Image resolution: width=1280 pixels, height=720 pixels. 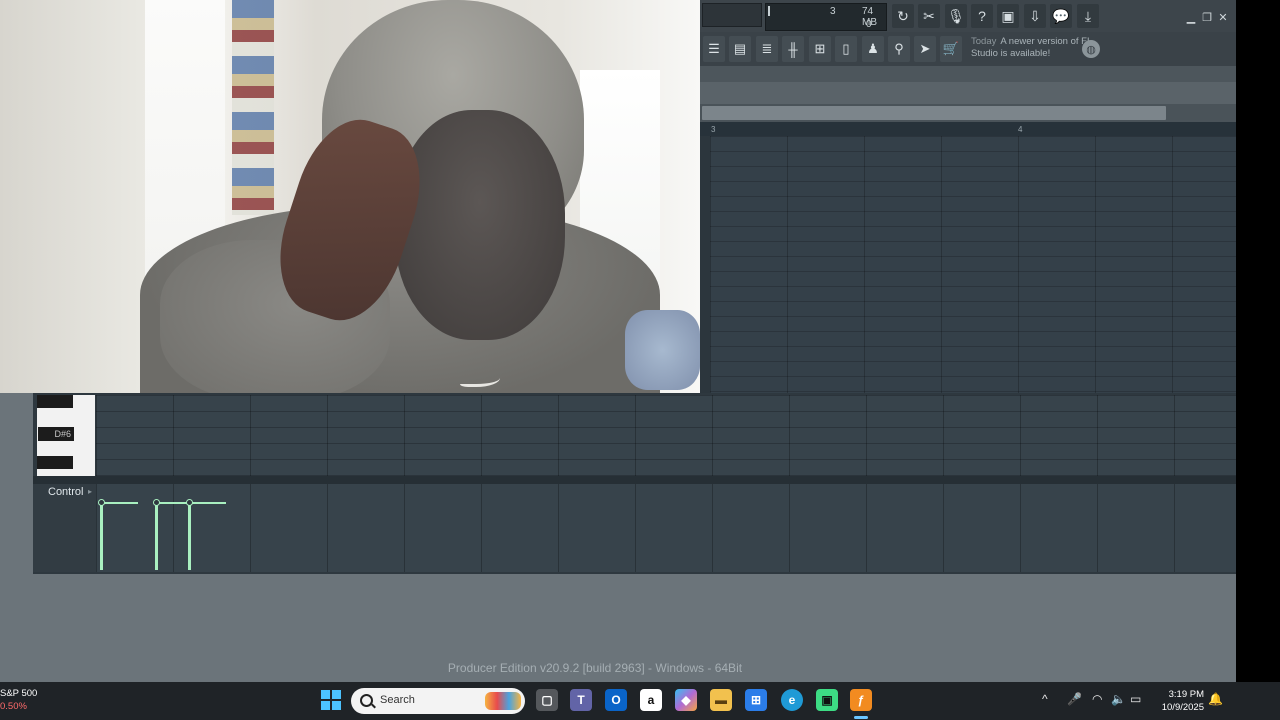 What do you see at coordinates (861, 717) in the screenshot?
I see `active-app-indicator` at bounding box center [861, 717].